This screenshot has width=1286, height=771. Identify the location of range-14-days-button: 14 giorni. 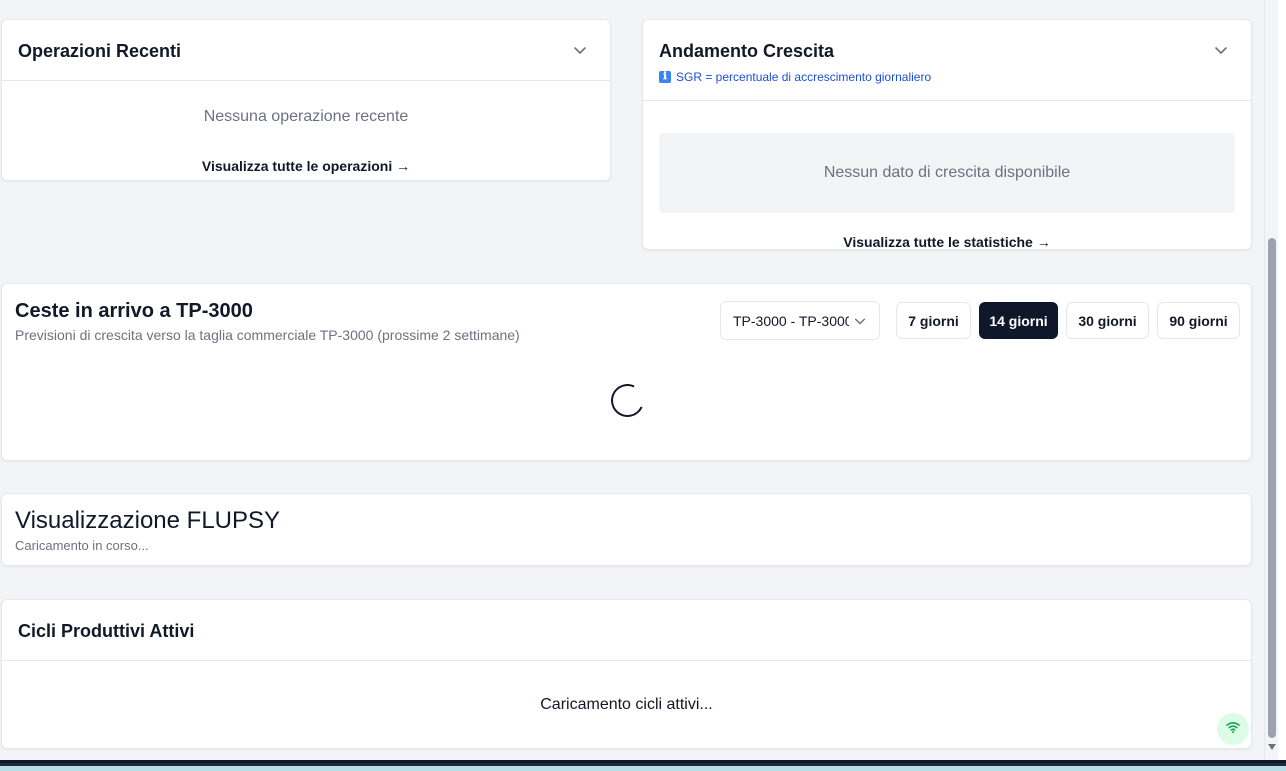
(1018, 320).